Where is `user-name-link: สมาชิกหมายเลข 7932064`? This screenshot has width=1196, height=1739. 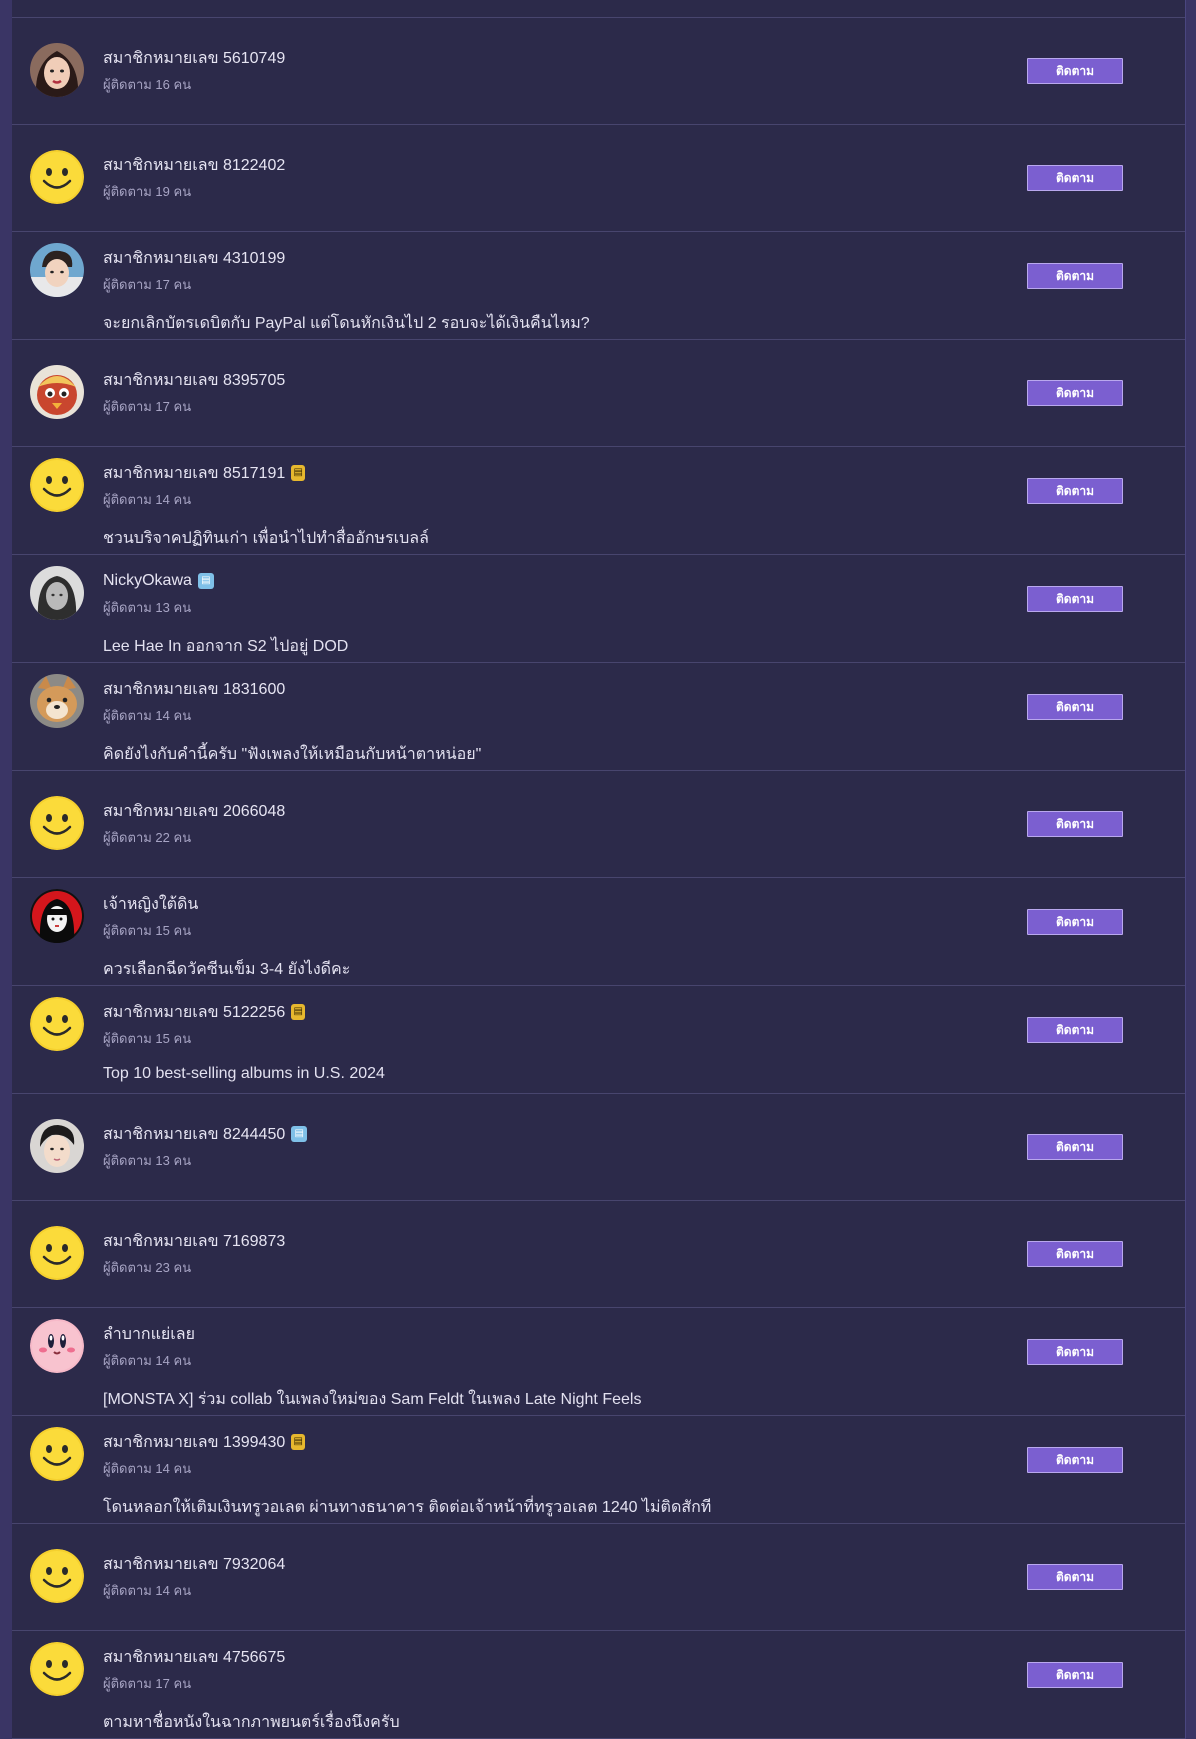 user-name-link: สมาชิกหมายเลข 7932064 is located at coordinates (194, 1564).